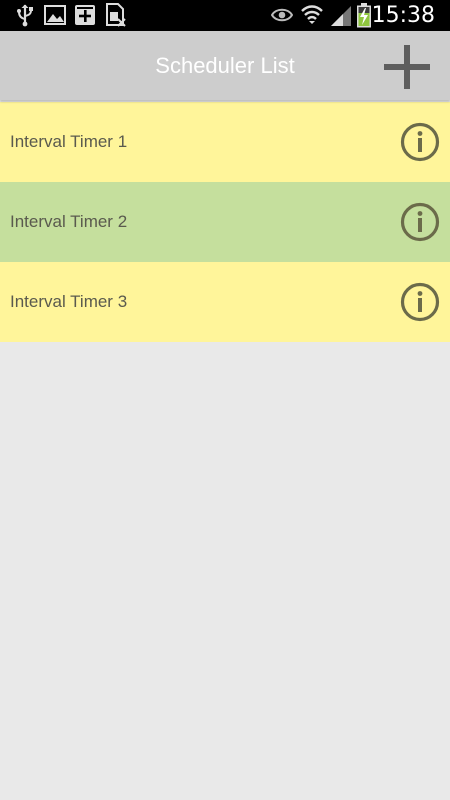  I want to click on list-item-label: Interval Timer 1, so click(69, 141).